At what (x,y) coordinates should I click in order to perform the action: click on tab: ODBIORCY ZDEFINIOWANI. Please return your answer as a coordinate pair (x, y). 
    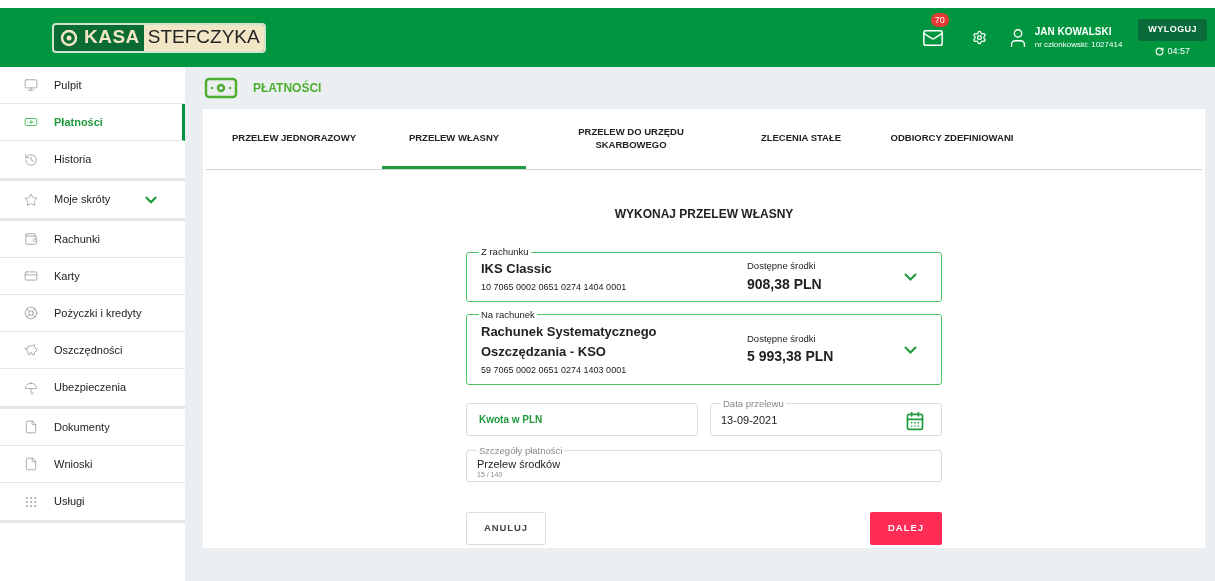
    Looking at the image, I should click on (952, 139).